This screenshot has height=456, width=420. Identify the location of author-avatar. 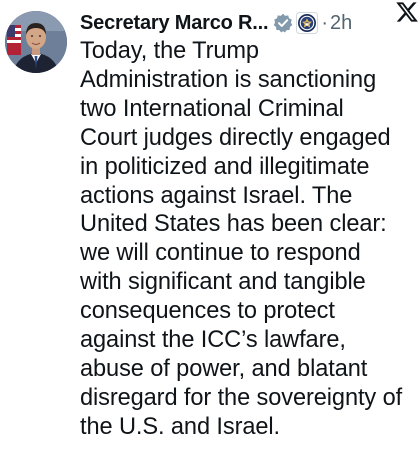
(36, 42).